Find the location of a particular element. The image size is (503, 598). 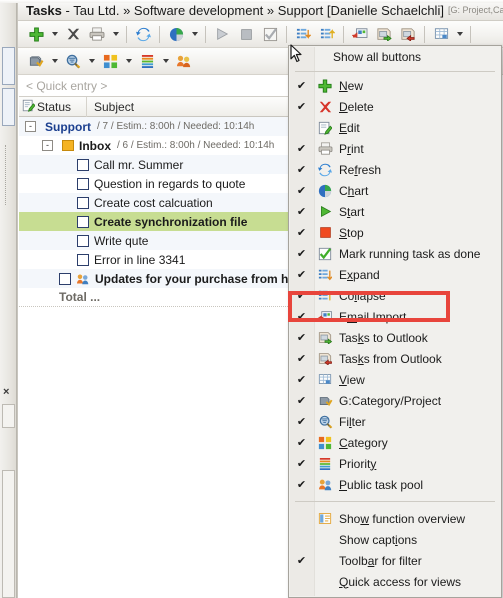

menu-item-delete: ✔ Delete is located at coordinates (395, 106).